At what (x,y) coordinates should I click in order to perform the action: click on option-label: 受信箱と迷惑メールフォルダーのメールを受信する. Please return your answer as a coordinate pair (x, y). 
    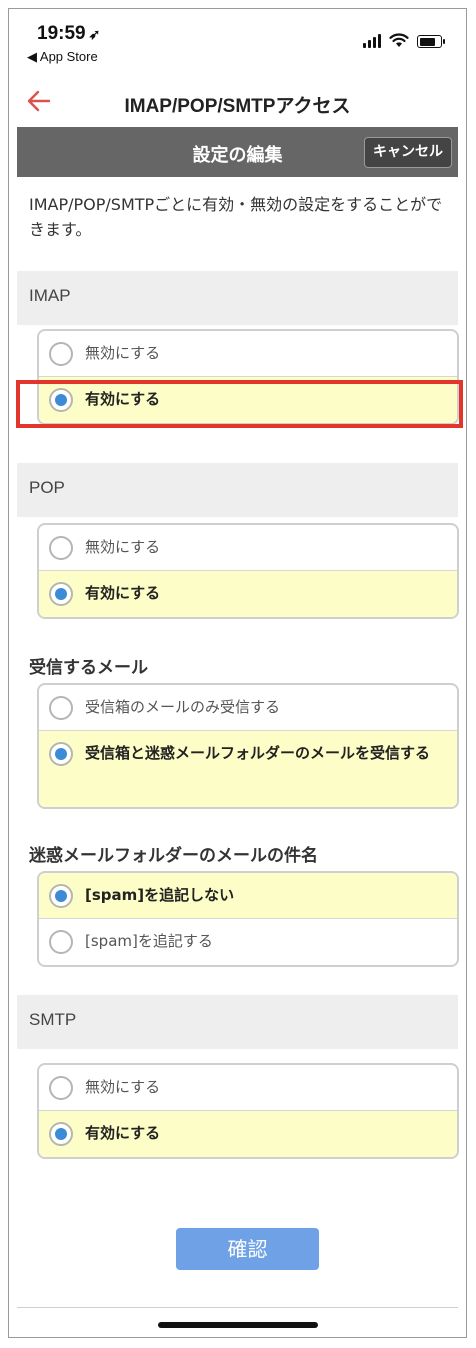
    Looking at the image, I should click on (258, 753).